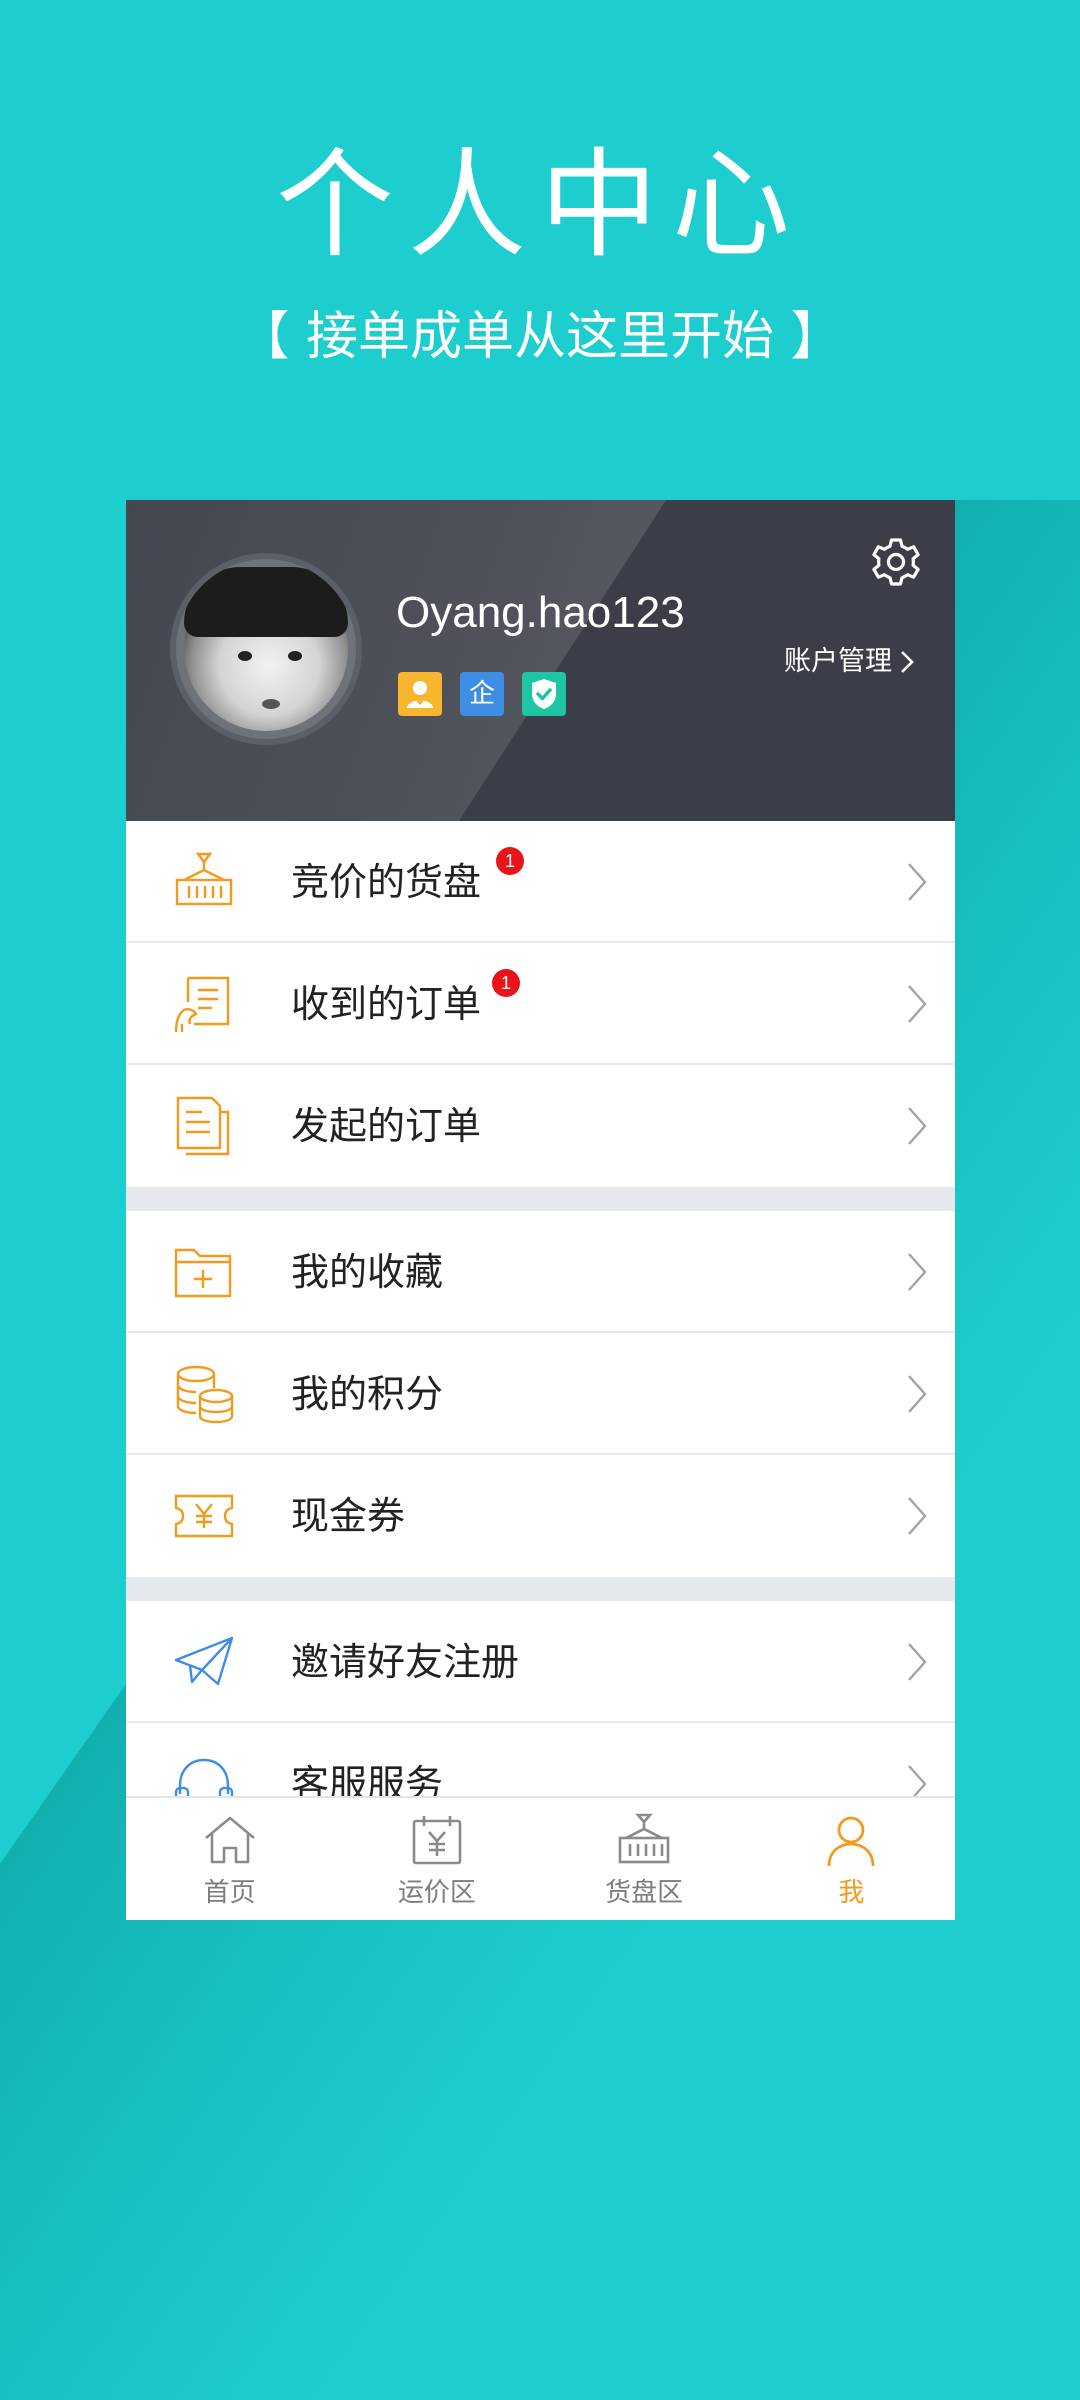 The width and height of the screenshot is (1080, 2400). Describe the element at coordinates (540, 1662) in the screenshot. I see `menu-item-invite-friends: 邀请好友注册` at that location.